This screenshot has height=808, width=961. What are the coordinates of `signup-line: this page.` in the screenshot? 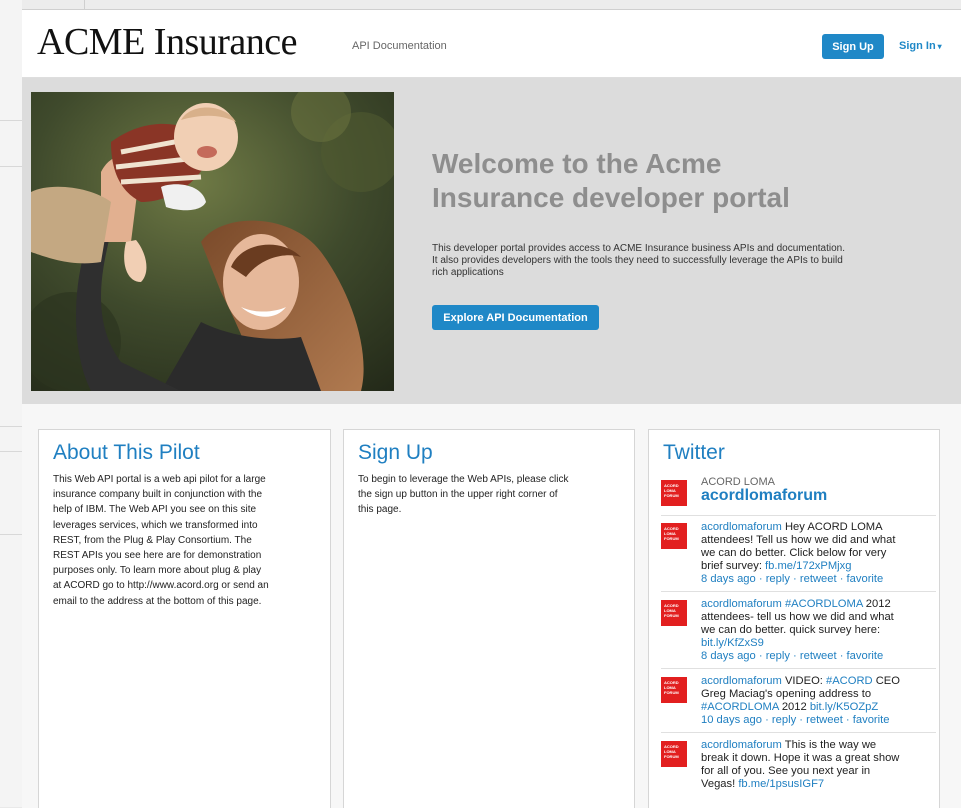 It's located at (380, 510).